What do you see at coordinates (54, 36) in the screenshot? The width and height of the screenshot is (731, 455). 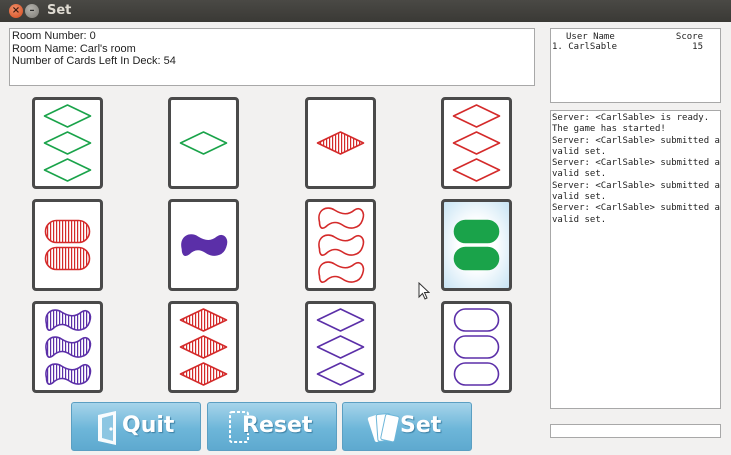 I see `room-number: Room Number: 0` at bounding box center [54, 36].